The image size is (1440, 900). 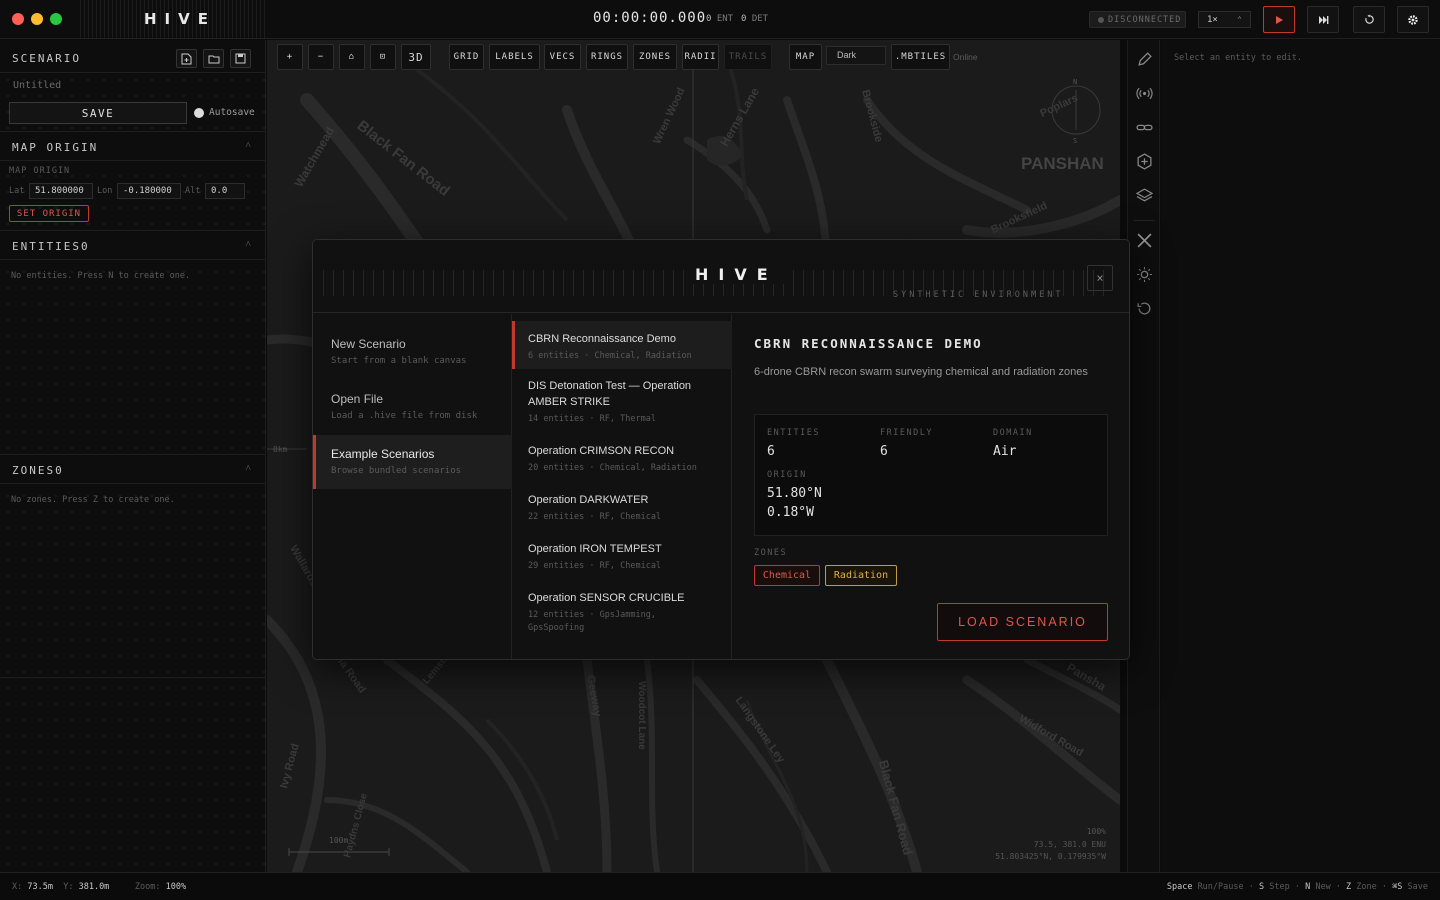 I want to click on reset-button, so click(x=1369, y=19).